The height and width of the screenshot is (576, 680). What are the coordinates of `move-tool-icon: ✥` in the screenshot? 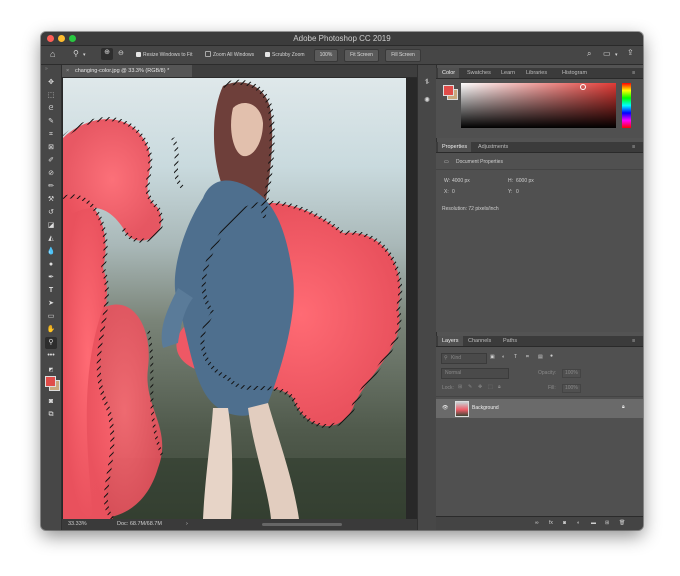 It's located at (51, 83).